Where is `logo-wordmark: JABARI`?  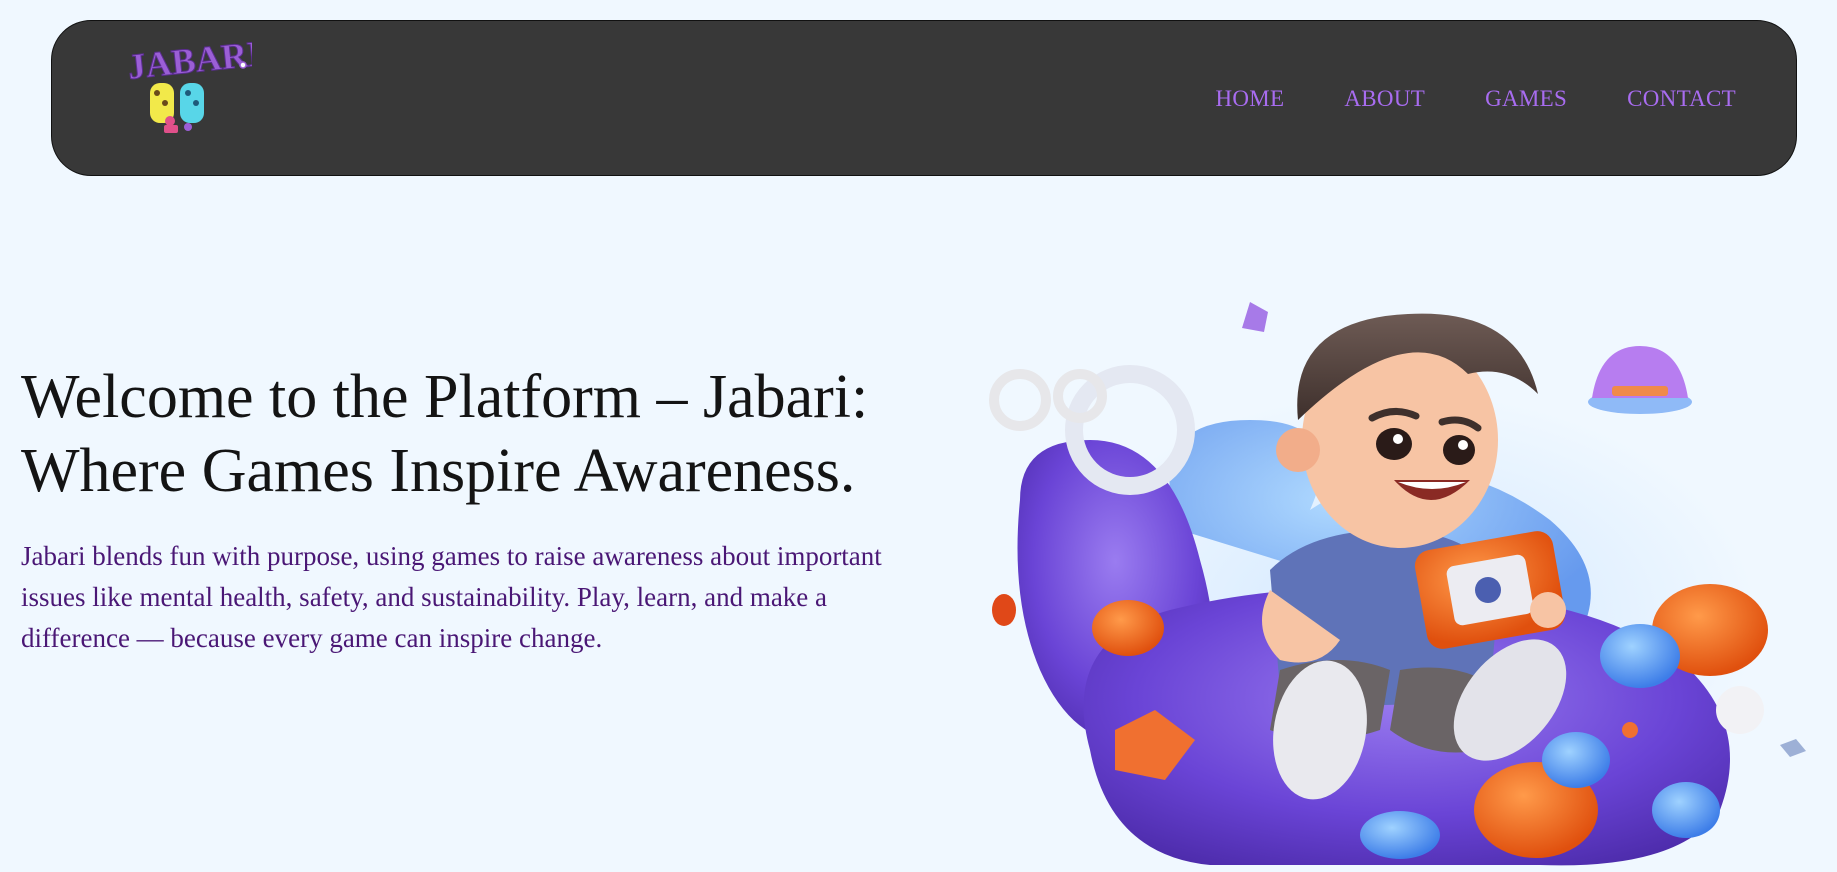
logo-wordmark: JABARI is located at coordinates (189, 62).